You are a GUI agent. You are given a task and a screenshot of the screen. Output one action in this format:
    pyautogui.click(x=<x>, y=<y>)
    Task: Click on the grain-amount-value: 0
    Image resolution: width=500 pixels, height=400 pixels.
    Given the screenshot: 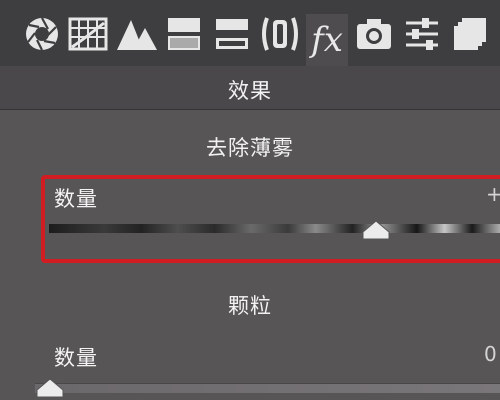 What is the action you would take?
    pyautogui.click(x=490, y=354)
    